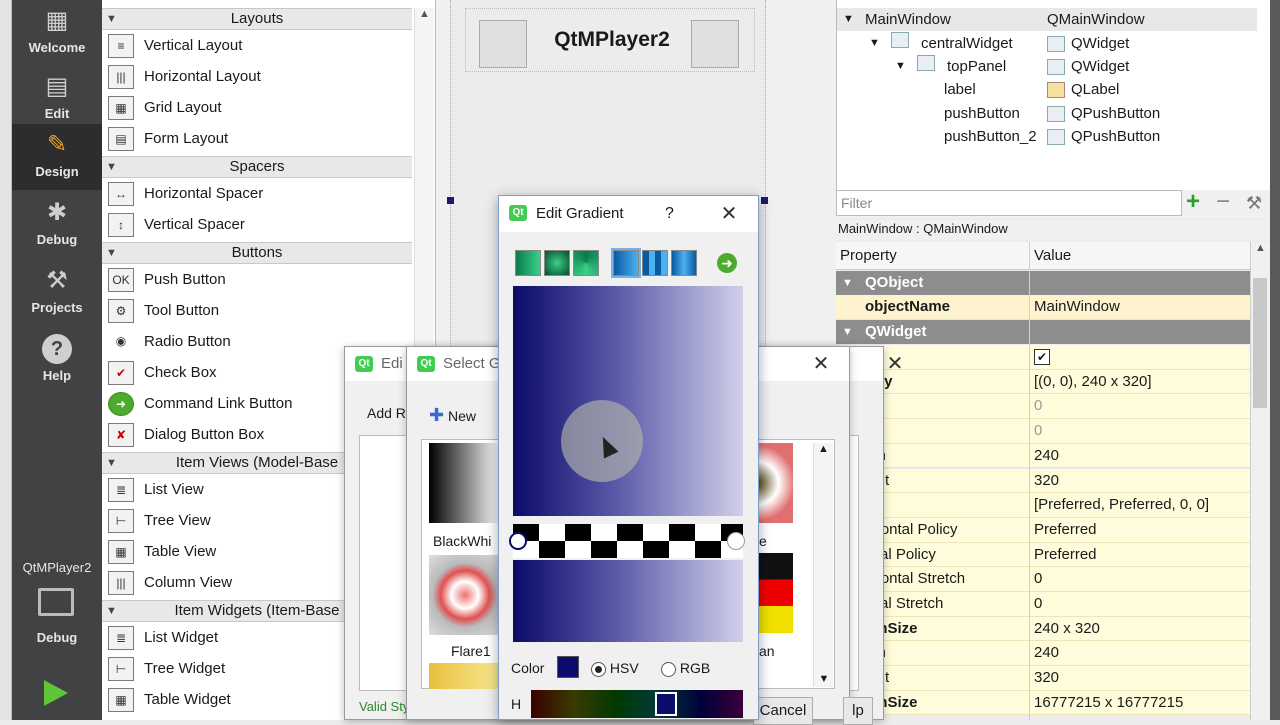 The image size is (1280, 725). What do you see at coordinates (628, 401) in the screenshot?
I see `gradient-preview-area` at bounding box center [628, 401].